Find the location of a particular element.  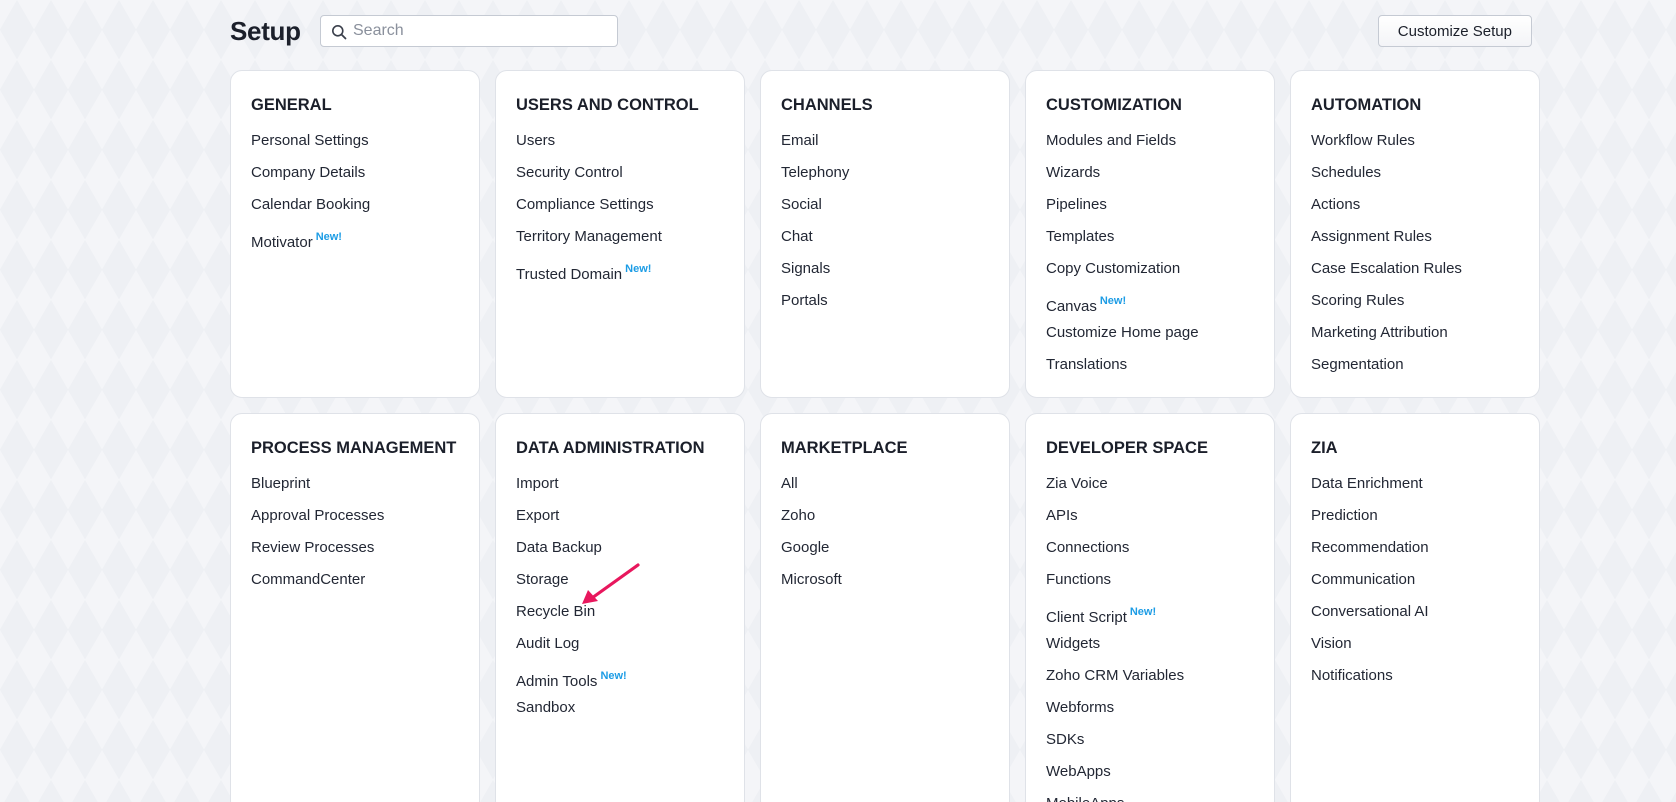

setup-link-workflow-rules: Workflow Rules is located at coordinates (1415, 141).